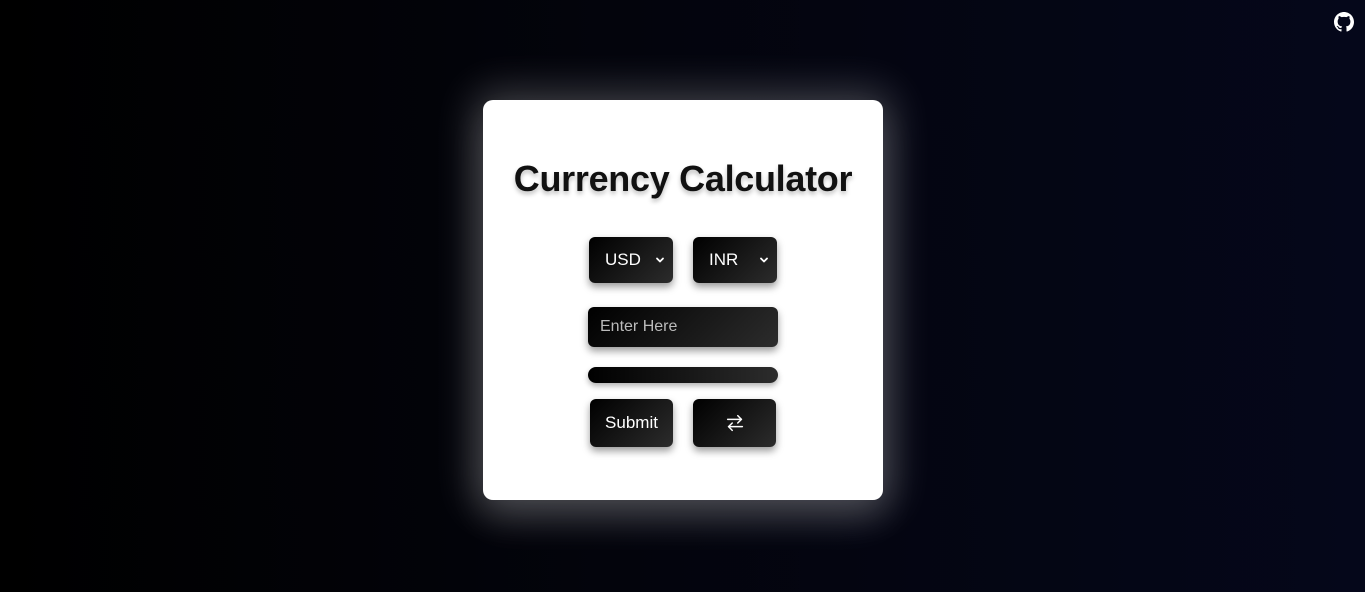  I want to click on amount-input-placeholder: Enter Here, so click(639, 326).